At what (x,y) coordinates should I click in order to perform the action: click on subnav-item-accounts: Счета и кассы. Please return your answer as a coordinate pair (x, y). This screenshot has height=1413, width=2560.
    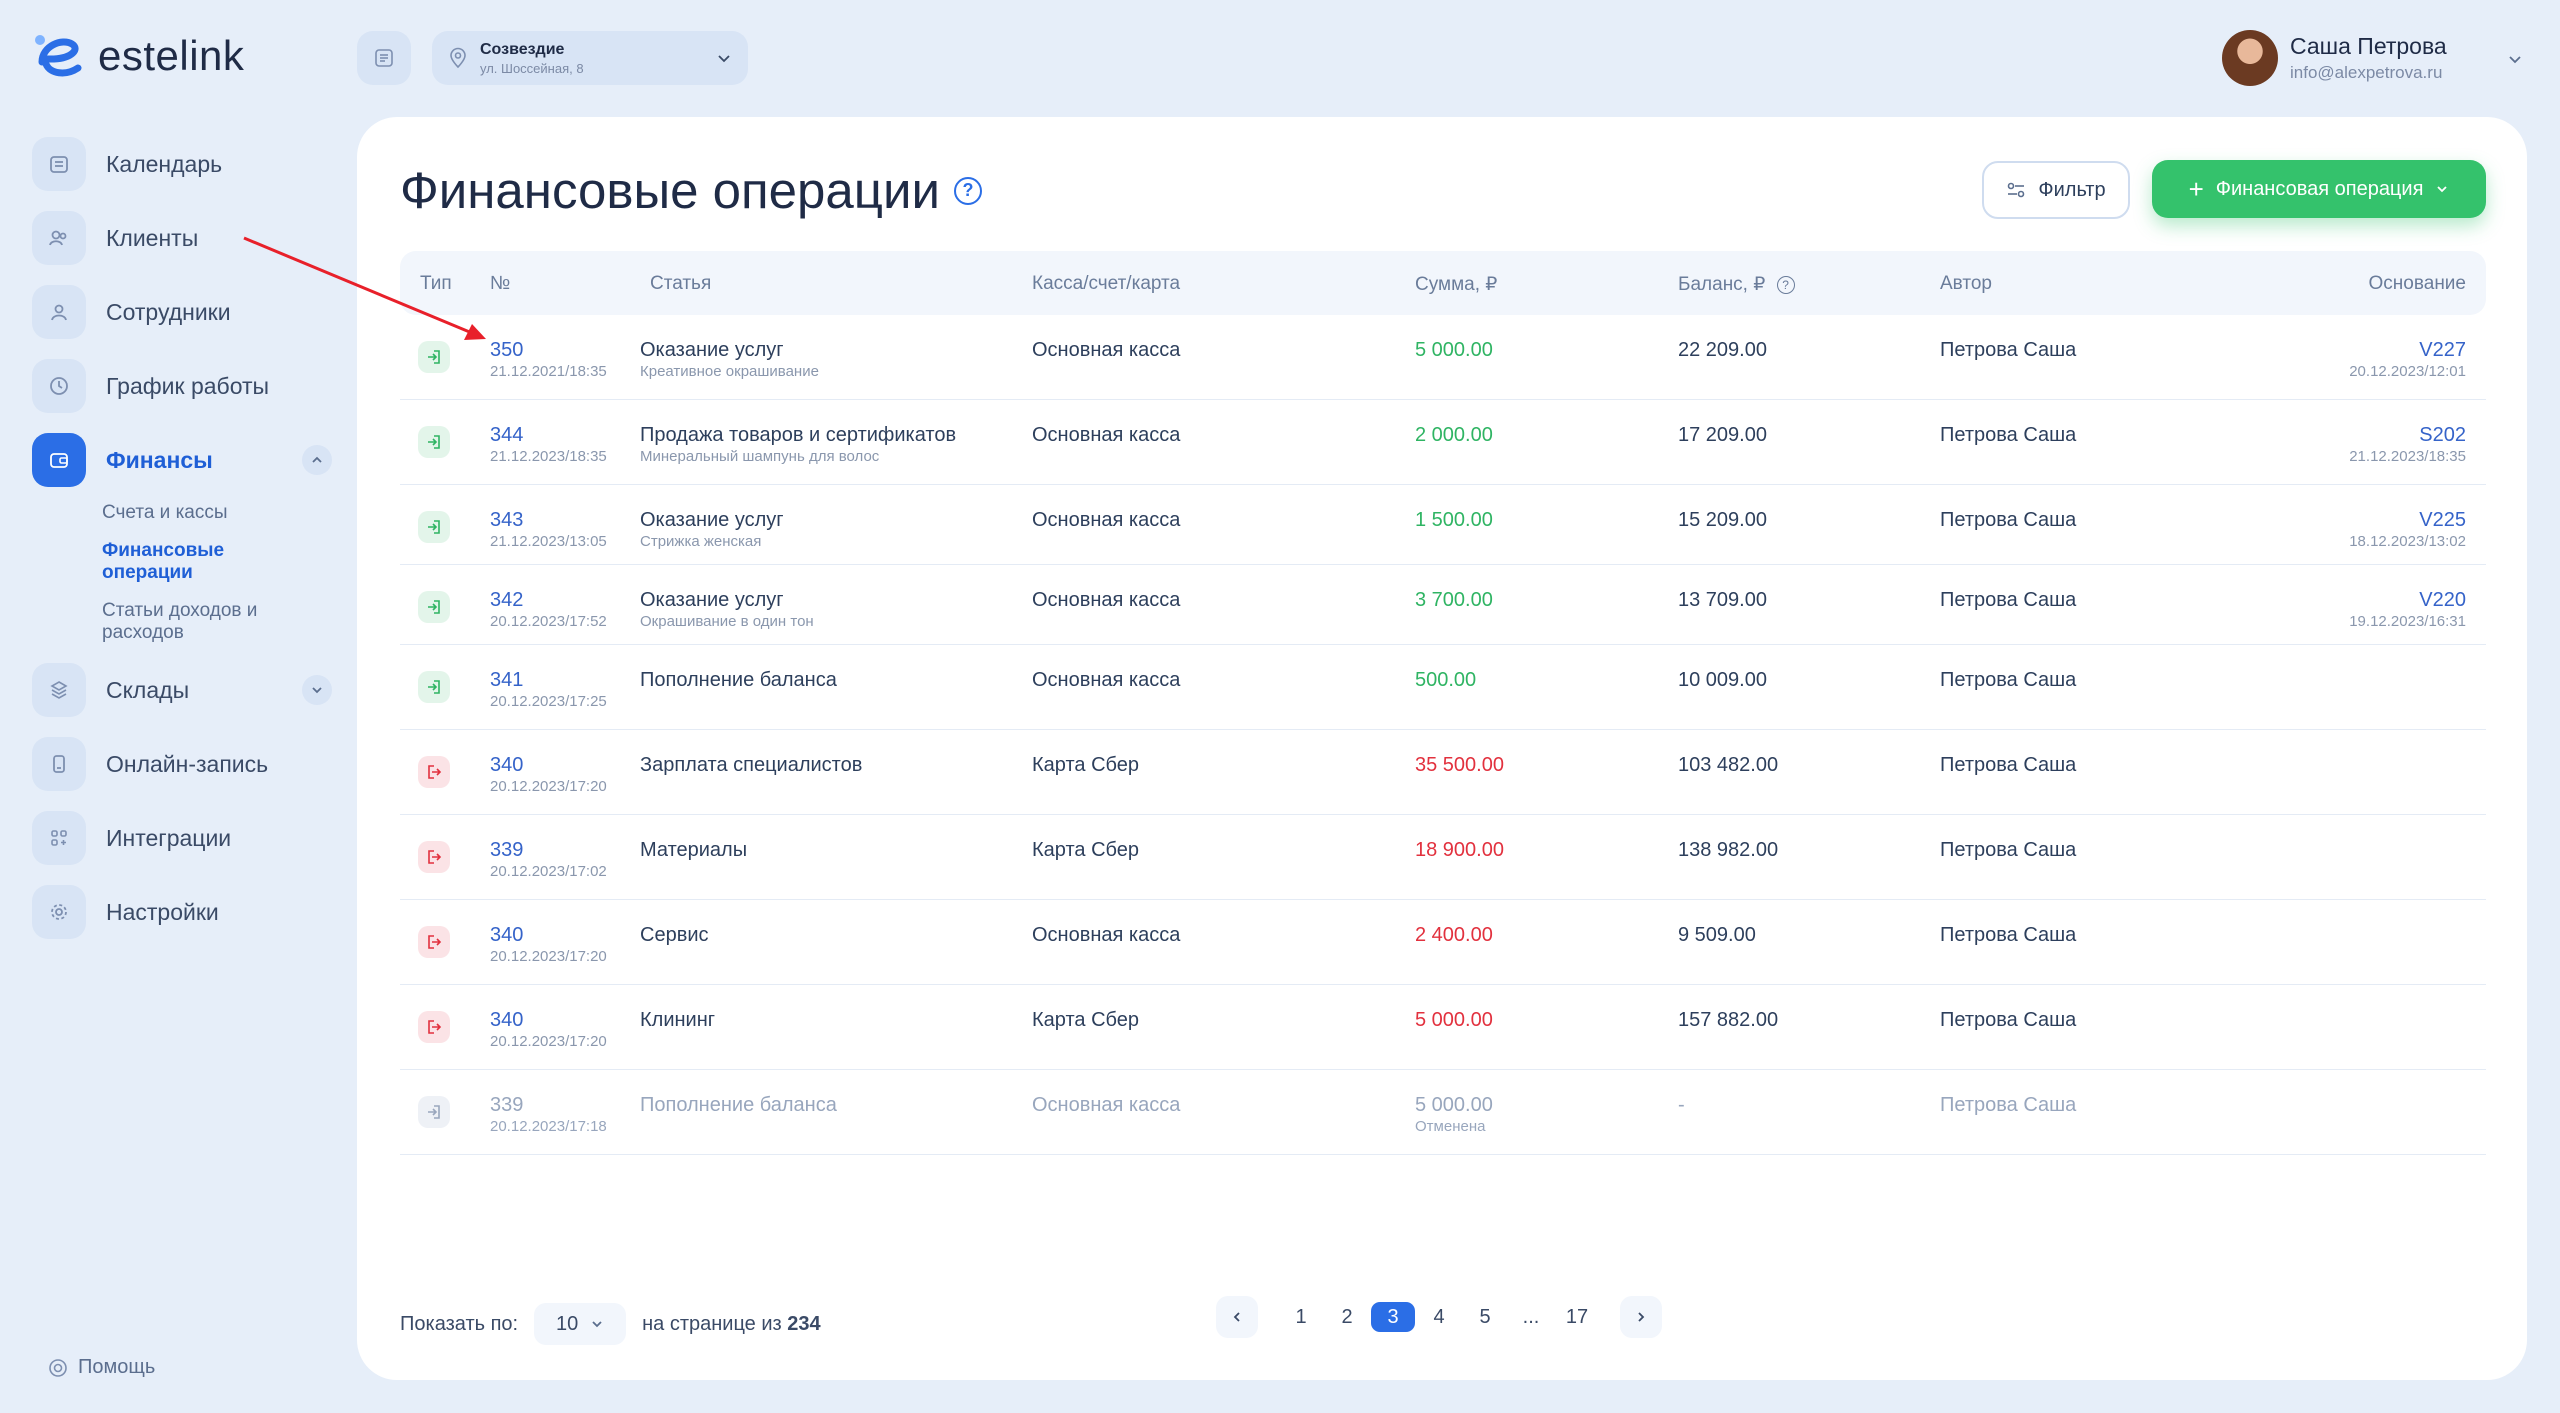
    Looking at the image, I should click on (217, 513).